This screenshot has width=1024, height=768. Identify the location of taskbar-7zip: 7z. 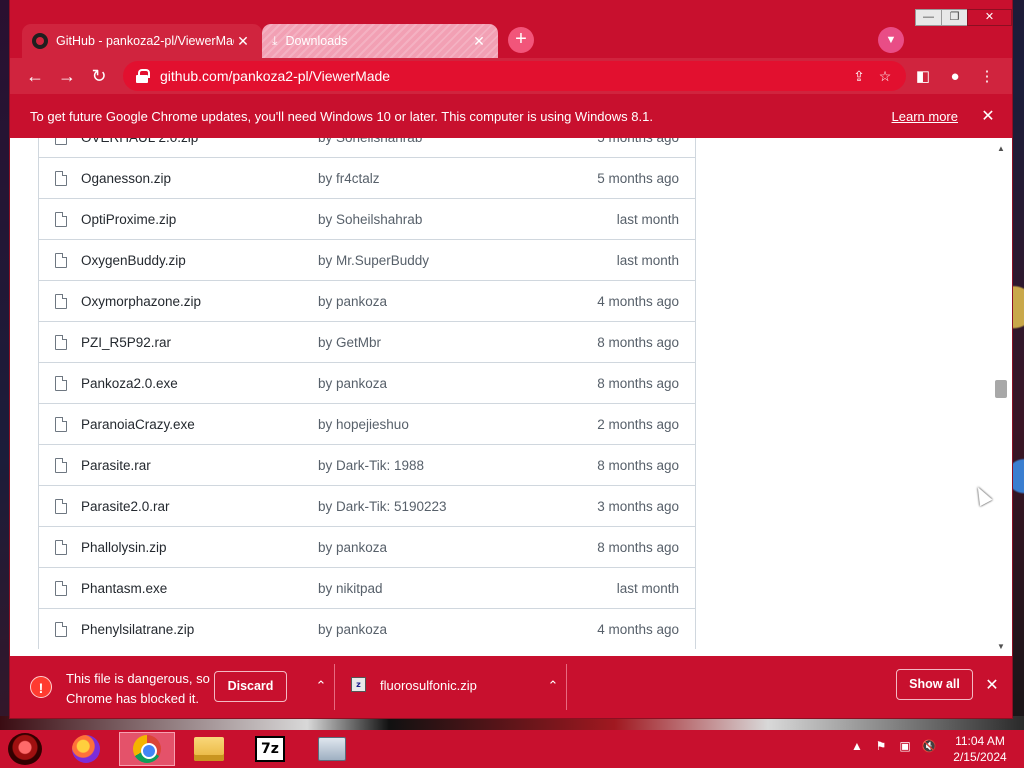
(270, 749).